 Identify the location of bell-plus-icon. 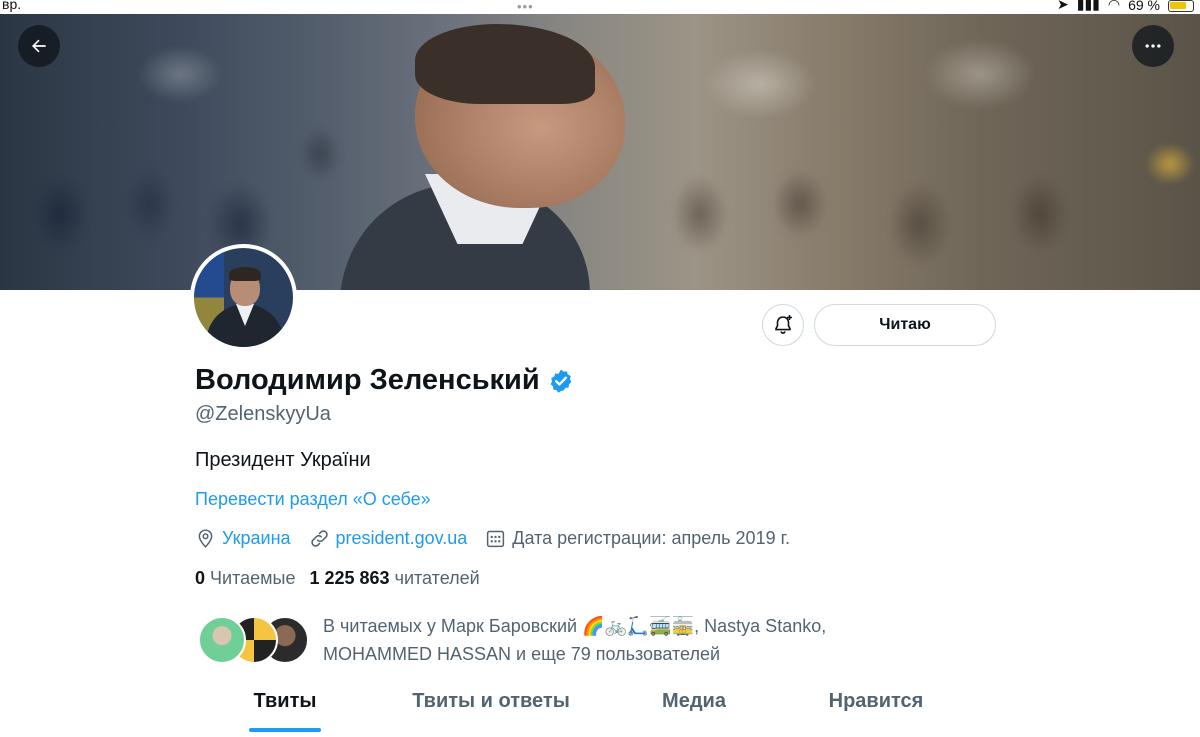
(783, 324).